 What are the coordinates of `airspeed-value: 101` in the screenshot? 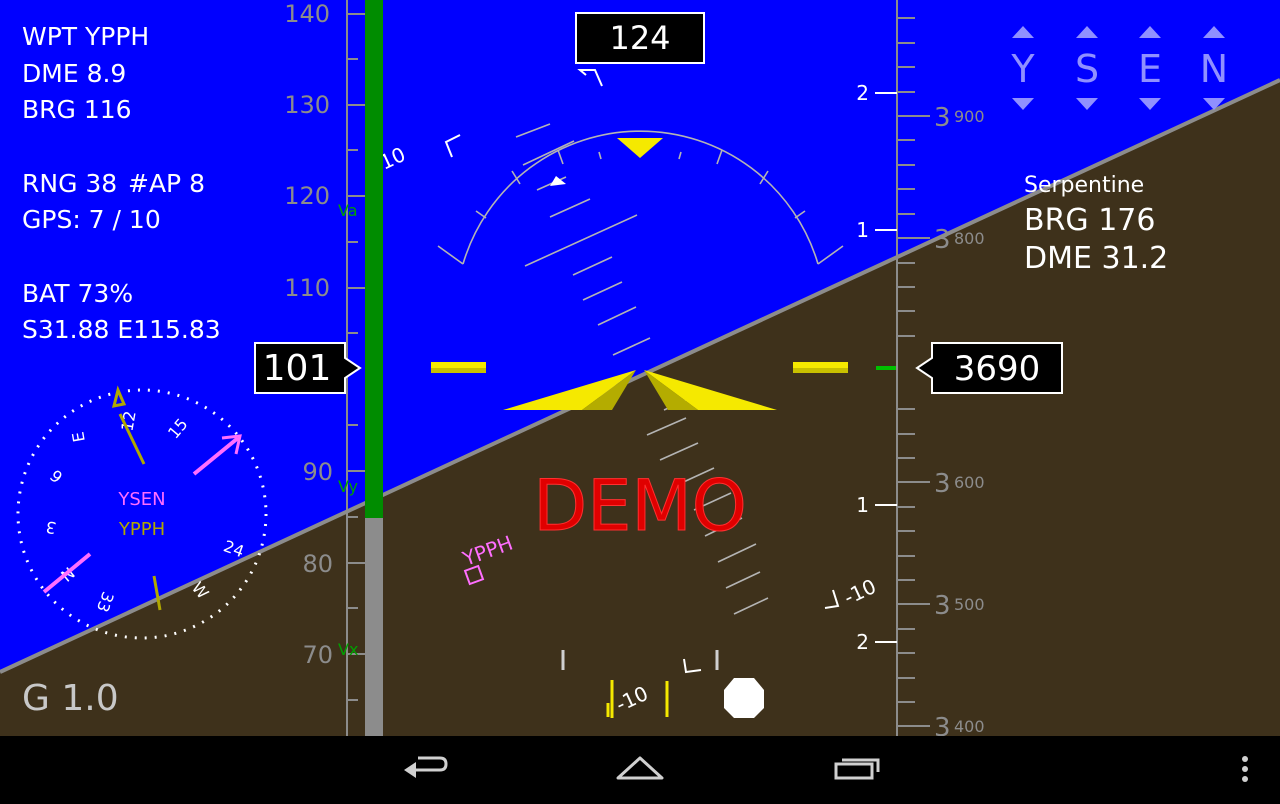 It's located at (297, 368).